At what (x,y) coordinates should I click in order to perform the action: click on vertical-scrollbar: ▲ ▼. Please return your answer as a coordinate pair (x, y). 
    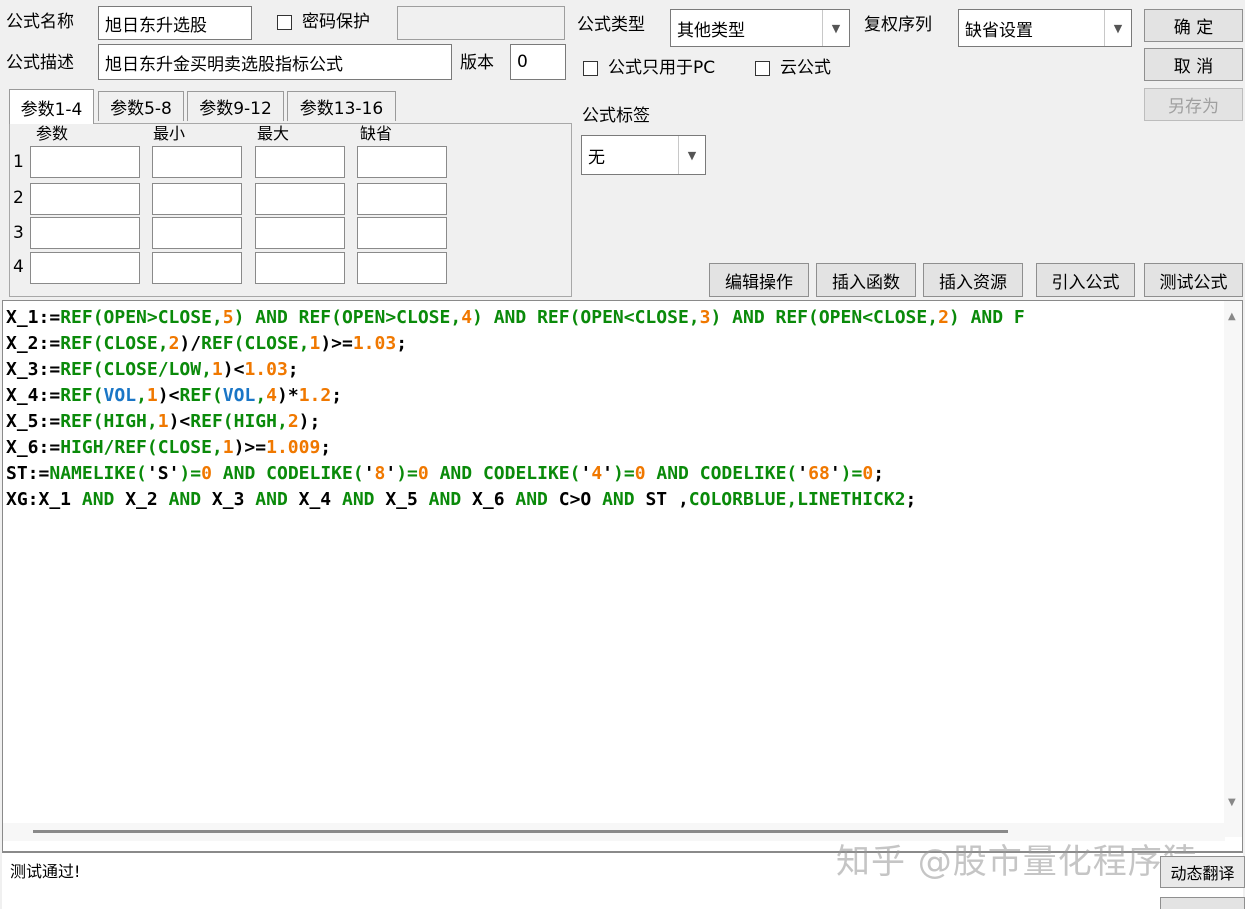
    Looking at the image, I should click on (1233, 569).